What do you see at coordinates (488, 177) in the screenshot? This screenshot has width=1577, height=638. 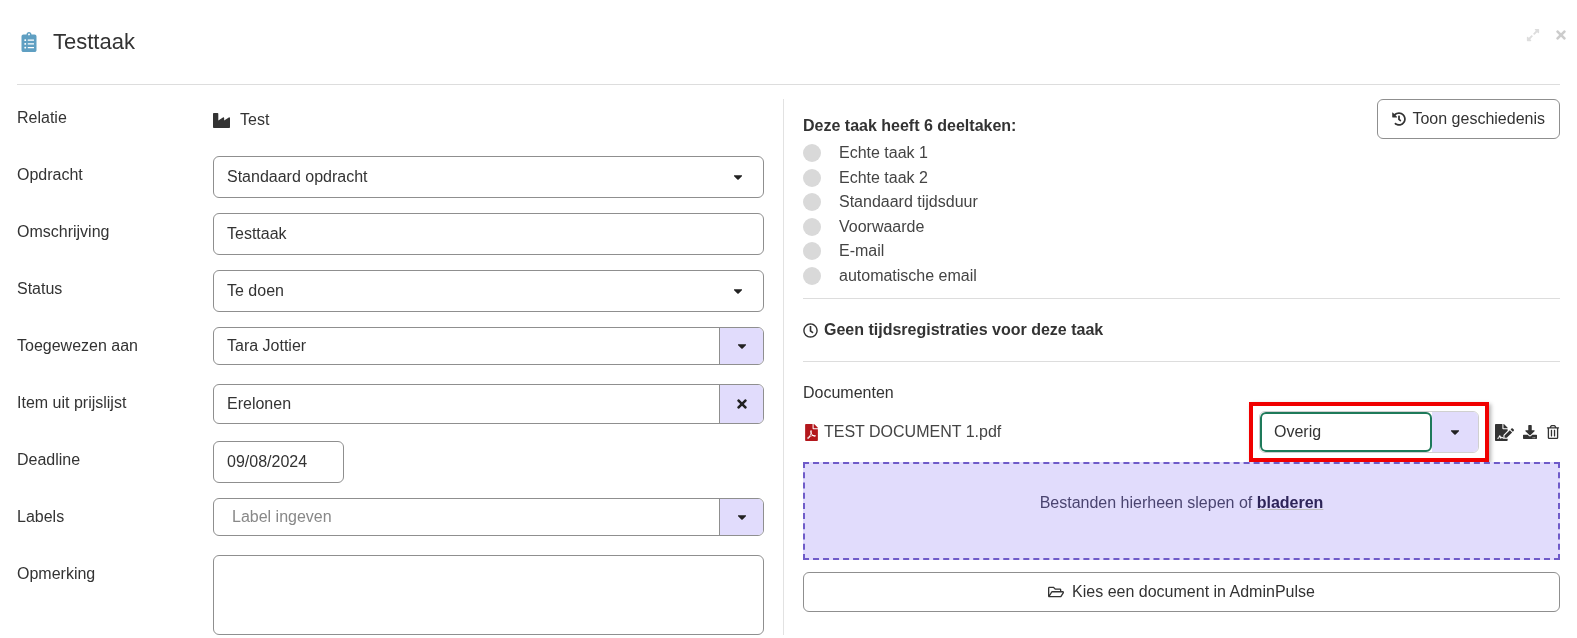 I see `select-field: Standaard opdracht` at bounding box center [488, 177].